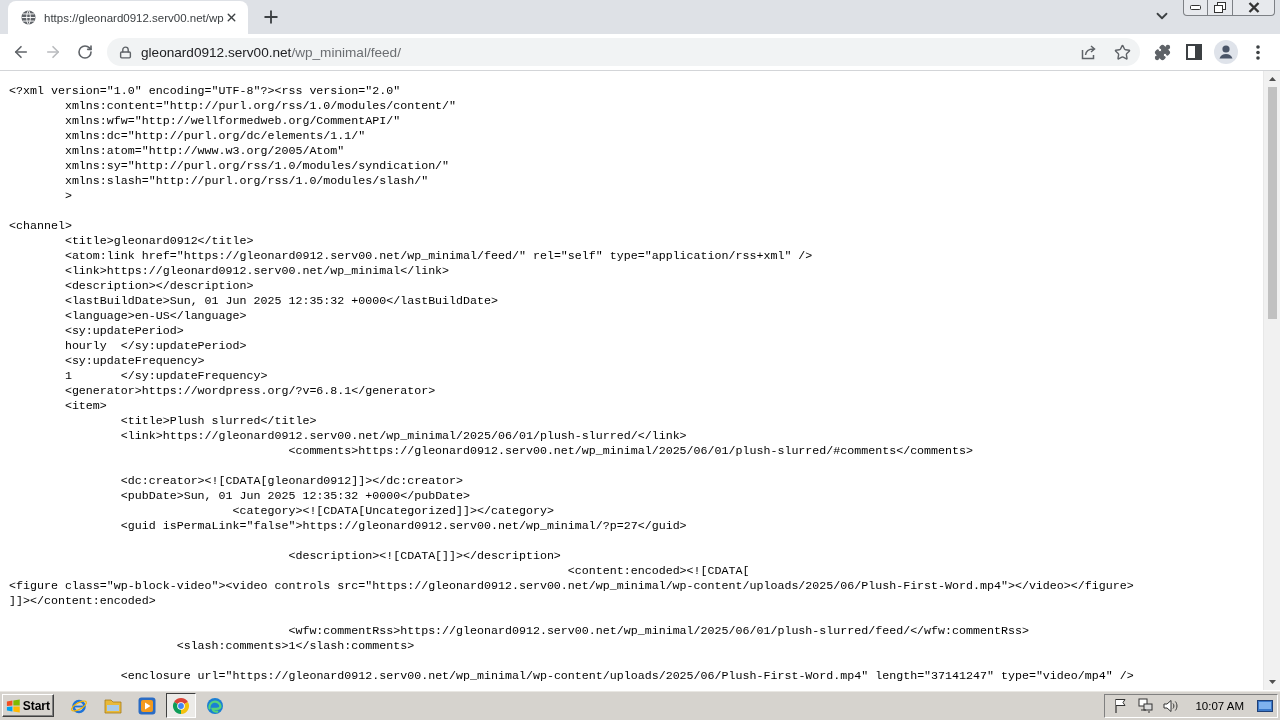 This screenshot has width=1280, height=720. What do you see at coordinates (204, 150) in the screenshot?
I see `source-line: xmlns:atom="http://www.w3.org/2005/Atom"` at bounding box center [204, 150].